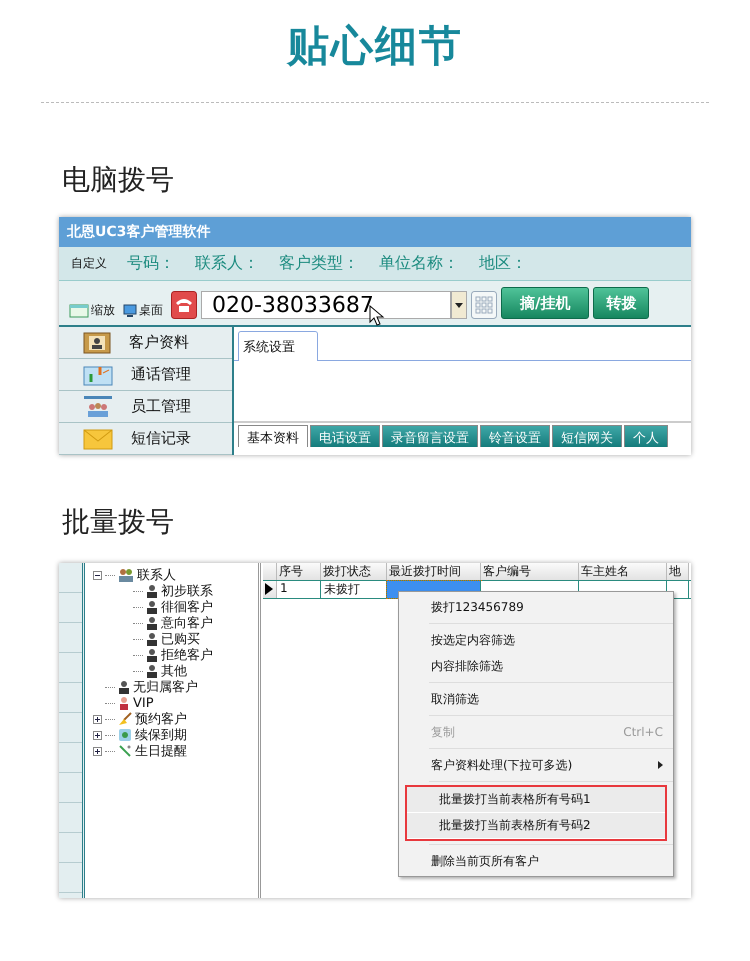  I want to click on tab: 个人, so click(646, 436).